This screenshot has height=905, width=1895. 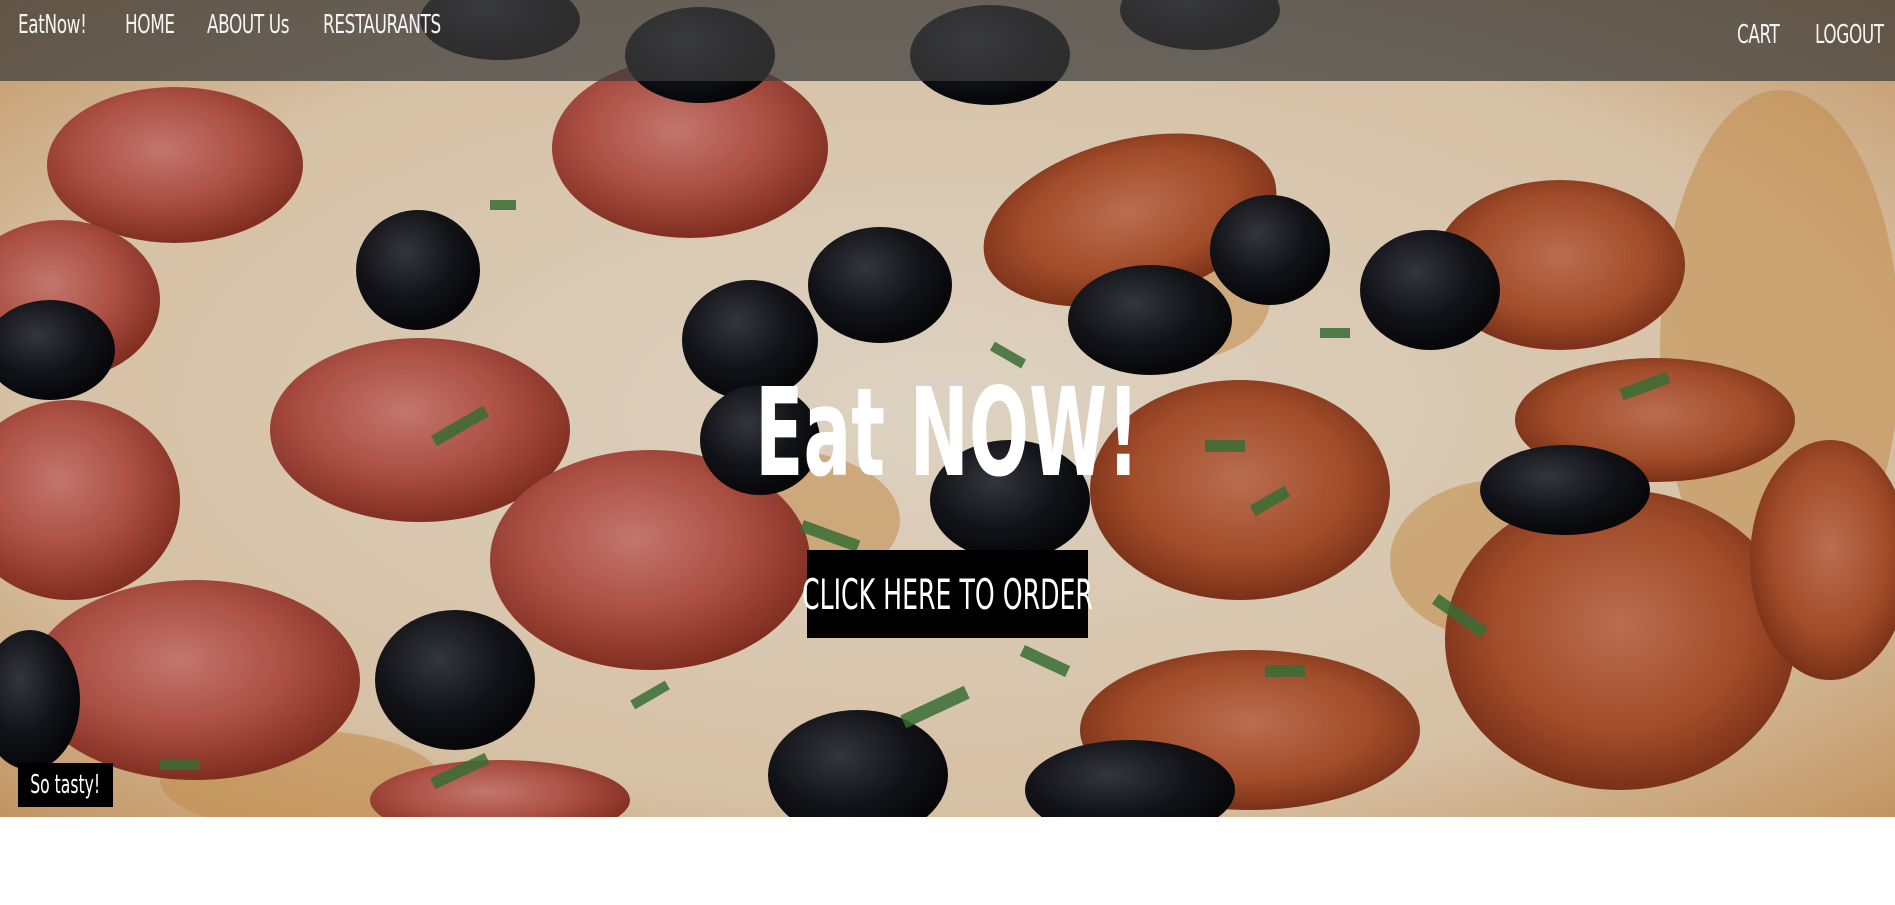 What do you see at coordinates (1758, 35) in the screenshot?
I see `nav-cart-link: CART` at bounding box center [1758, 35].